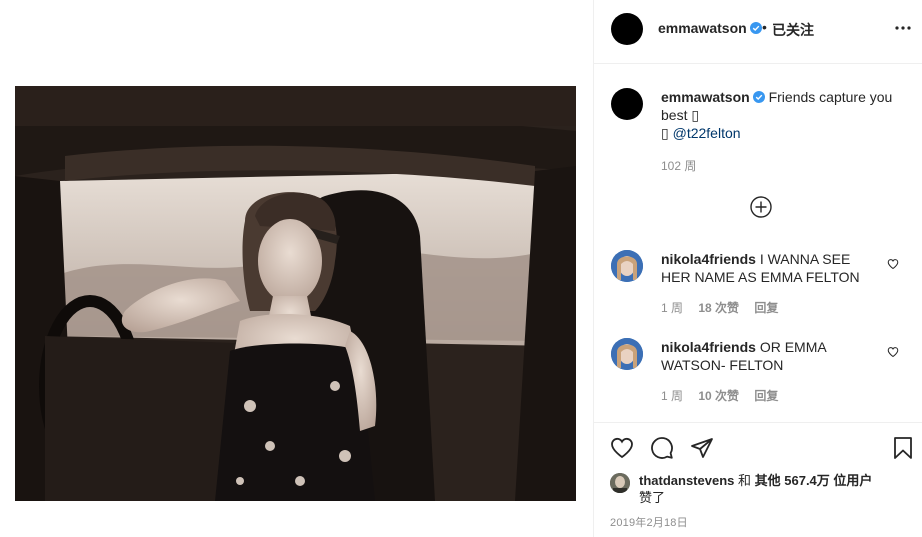 The width and height of the screenshot is (922, 537). Describe the element at coordinates (627, 29) in the screenshot. I see `author-avatar` at that location.